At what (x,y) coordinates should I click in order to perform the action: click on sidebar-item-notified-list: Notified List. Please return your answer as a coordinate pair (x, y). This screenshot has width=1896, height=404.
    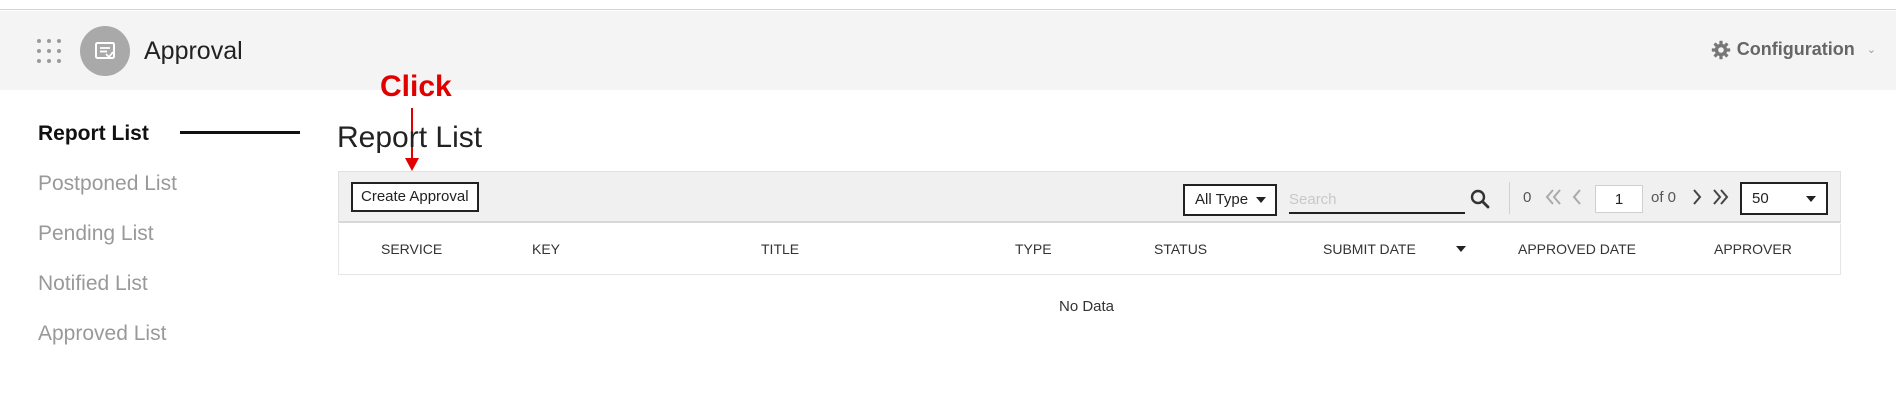
    Looking at the image, I should click on (93, 284).